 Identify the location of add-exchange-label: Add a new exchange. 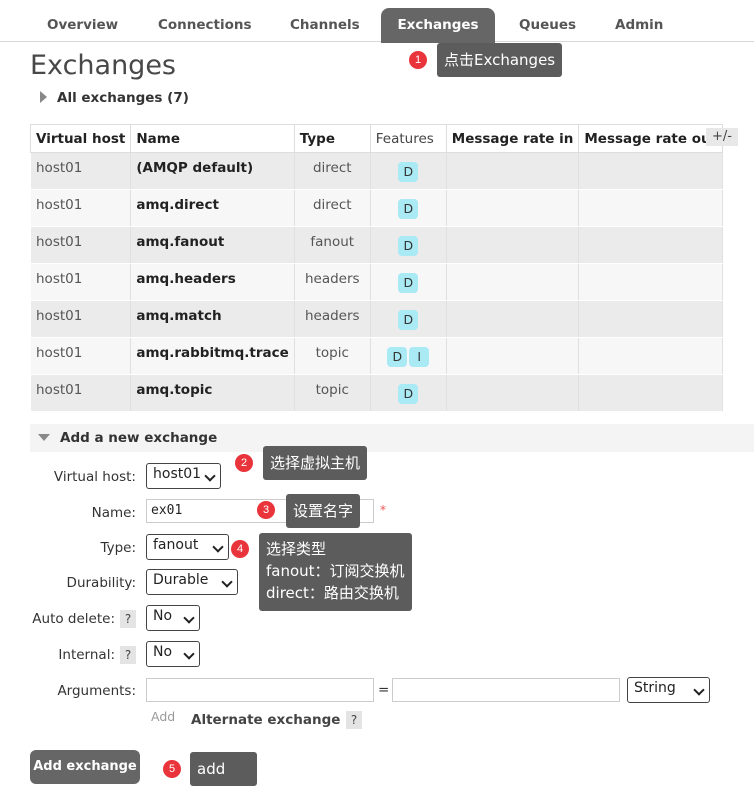
(139, 438).